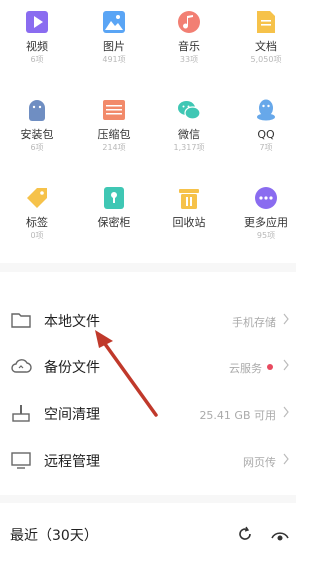  I want to click on category-label: 文档, so click(266, 46).